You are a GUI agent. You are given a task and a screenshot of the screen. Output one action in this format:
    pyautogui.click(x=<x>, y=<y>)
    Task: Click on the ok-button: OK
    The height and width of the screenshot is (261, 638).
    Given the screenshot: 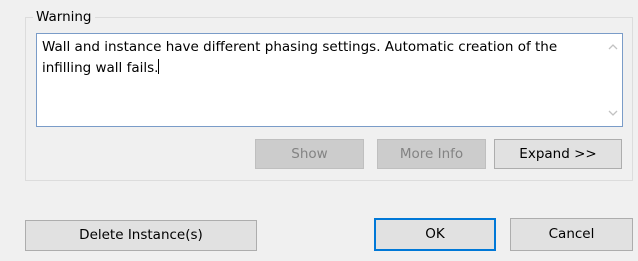 What is the action you would take?
    pyautogui.click(x=435, y=234)
    